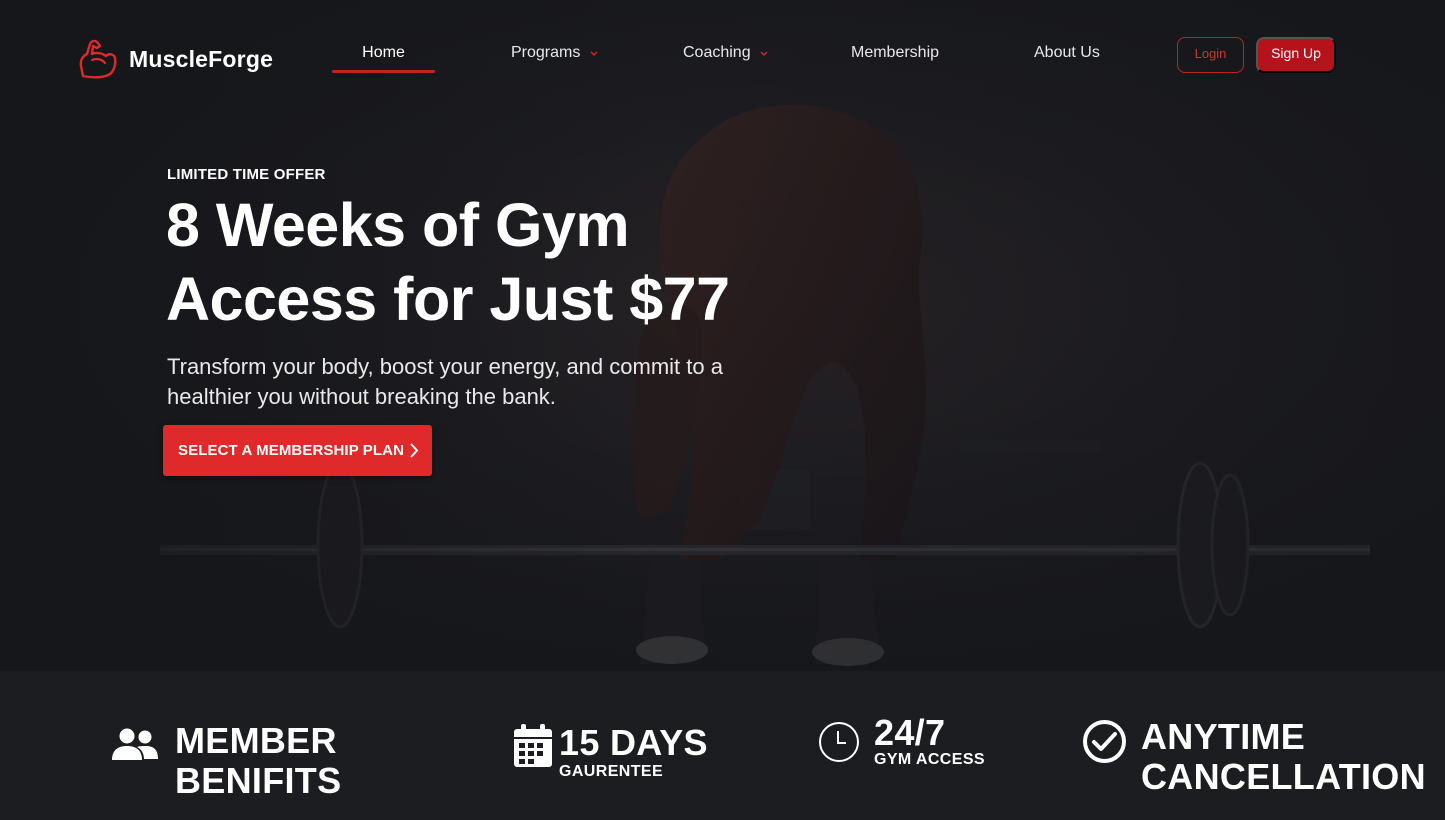 The image size is (1445, 820). Describe the element at coordinates (929, 759) in the screenshot. I see `feature-gym-access-subtitle: GYM ACCESS` at that location.